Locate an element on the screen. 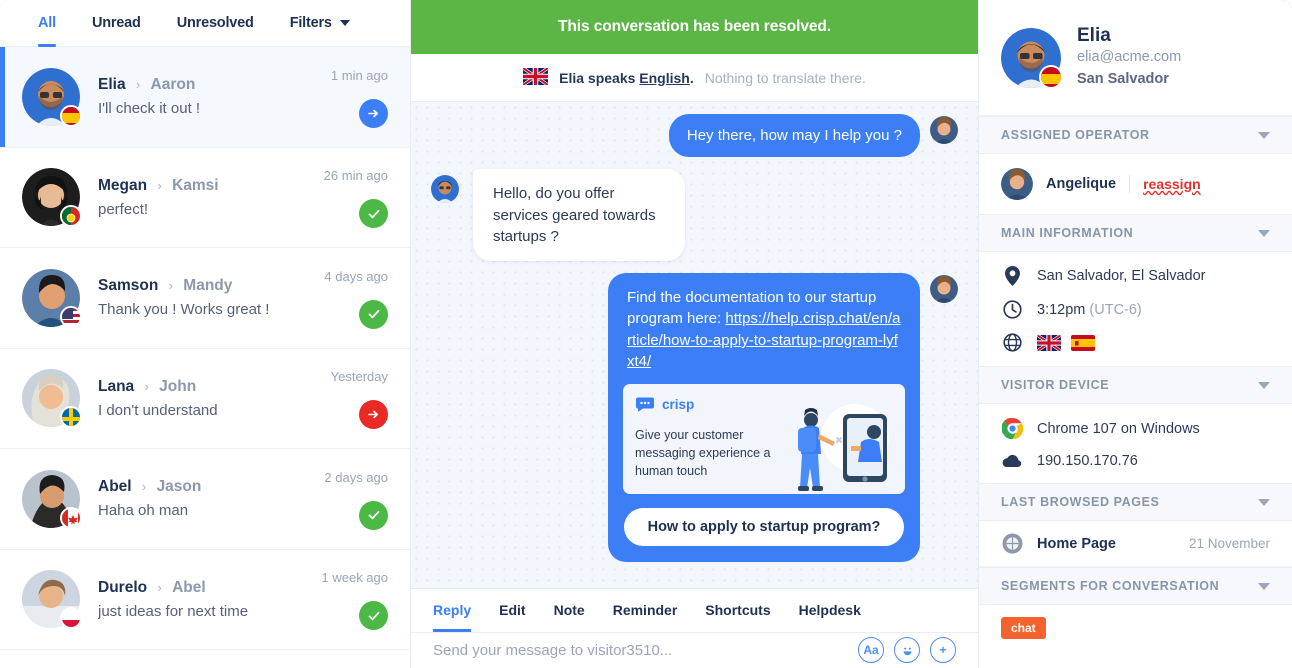  attachment-icon: + is located at coordinates (943, 650).